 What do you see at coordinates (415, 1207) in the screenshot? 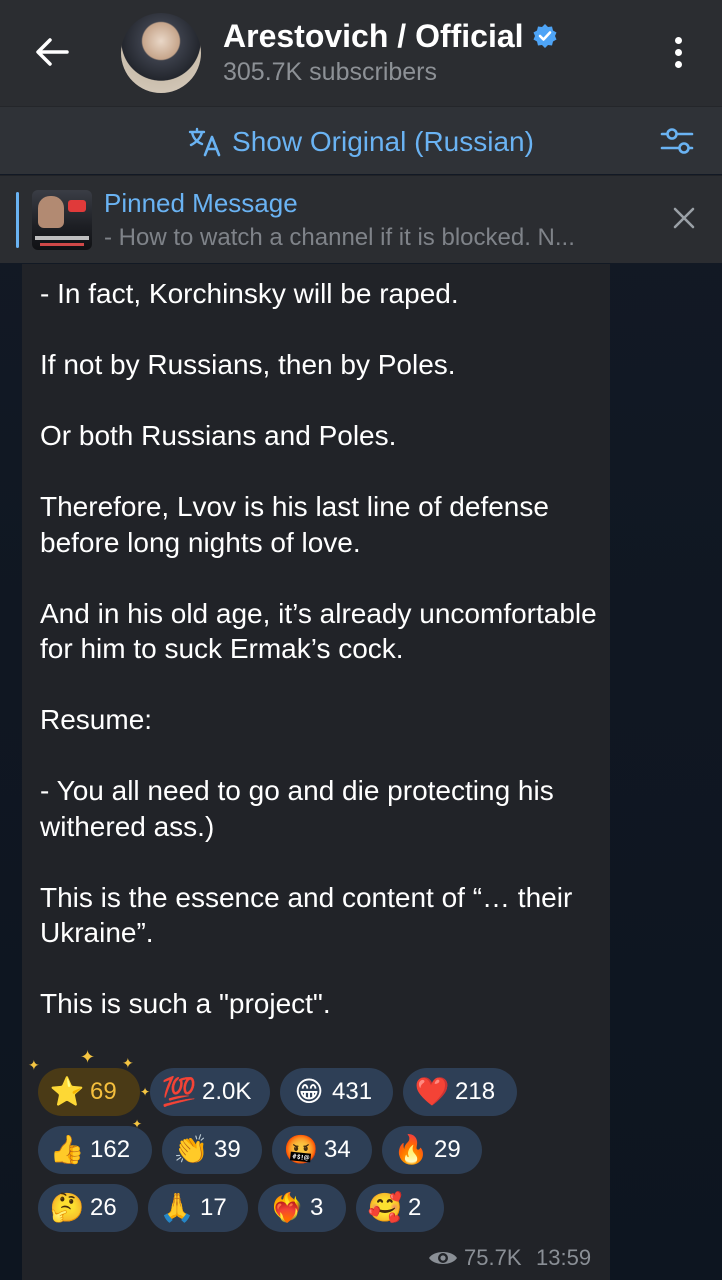
I see `reaction-count: 2` at bounding box center [415, 1207].